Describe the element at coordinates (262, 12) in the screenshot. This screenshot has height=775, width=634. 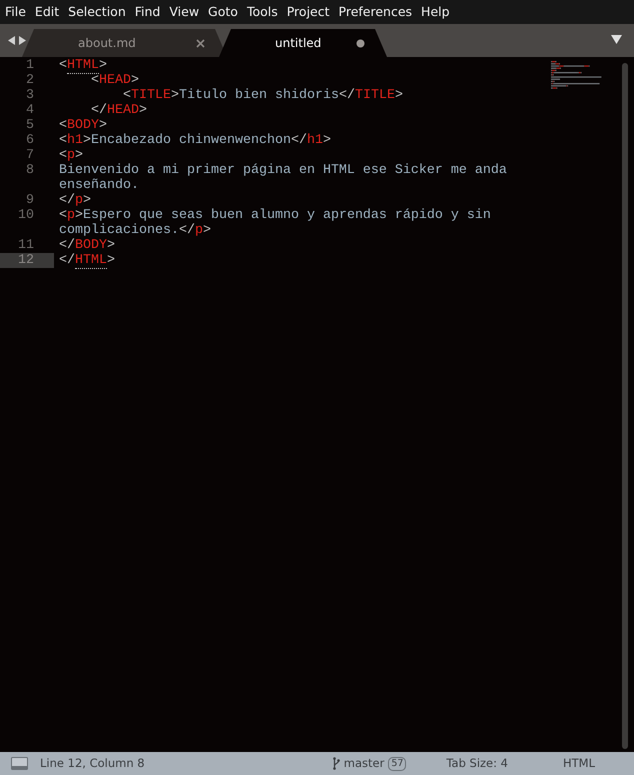
I see `menu-item: Tools` at that location.